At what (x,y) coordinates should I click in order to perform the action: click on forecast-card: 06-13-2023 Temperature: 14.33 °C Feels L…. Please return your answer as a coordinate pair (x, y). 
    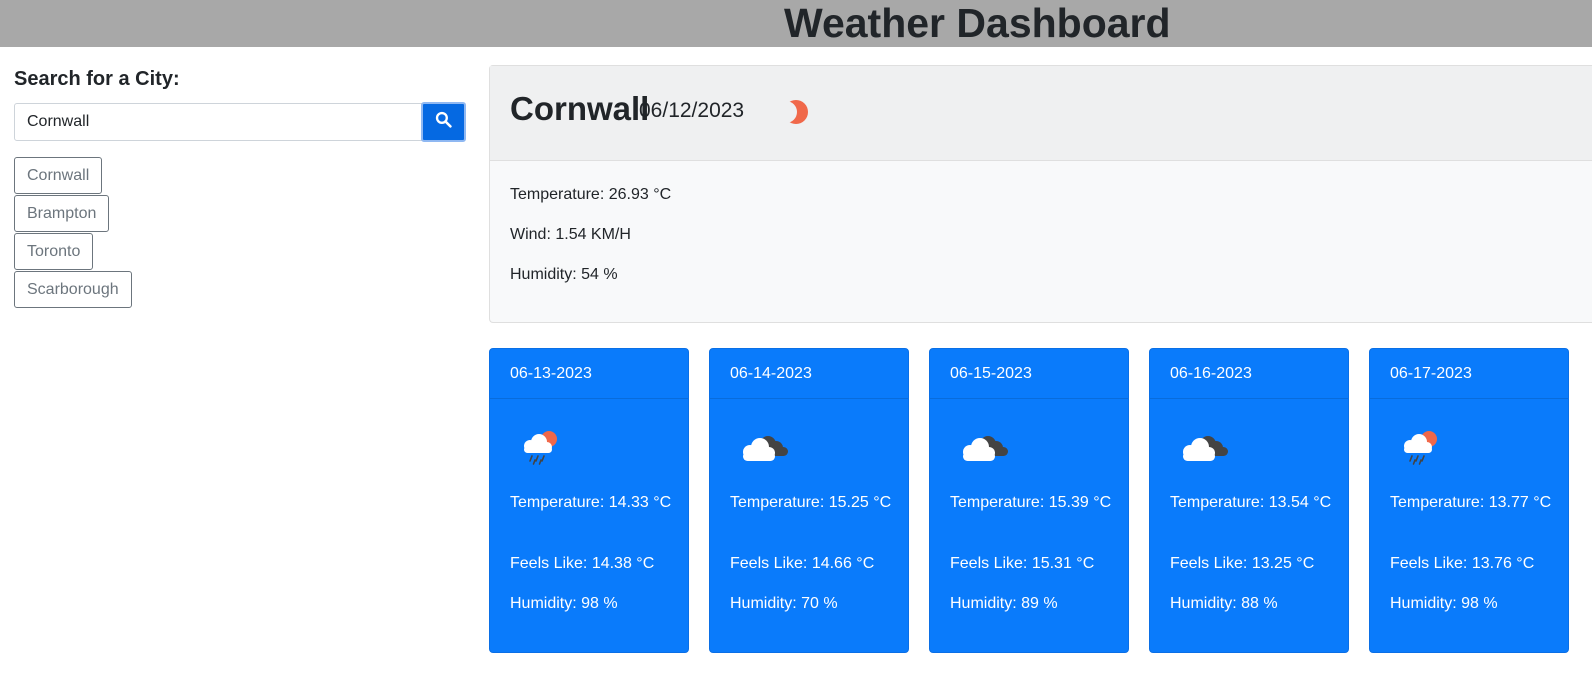
    Looking at the image, I should click on (589, 500).